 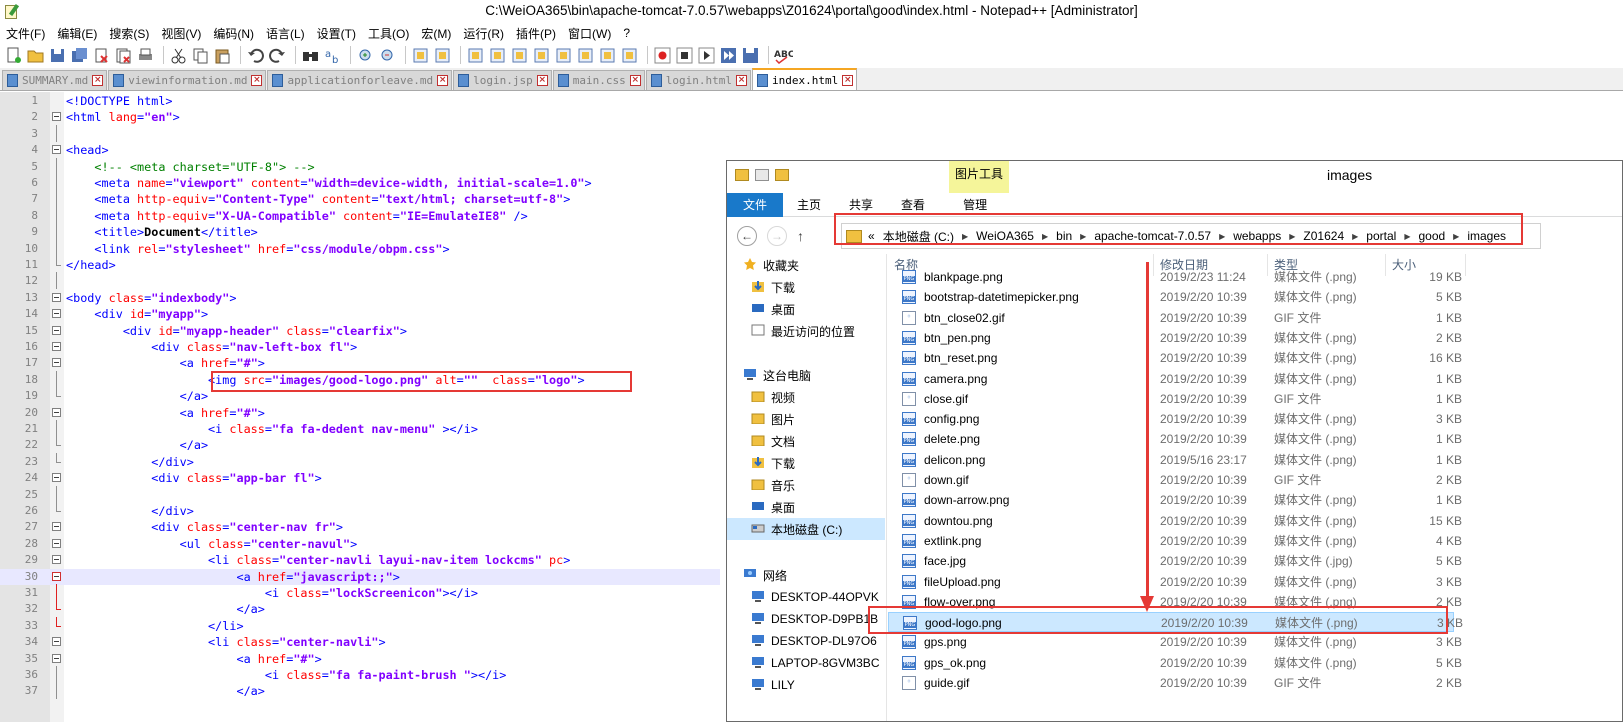 I want to click on nav-item: 收藏夹, so click(x=763, y=265).